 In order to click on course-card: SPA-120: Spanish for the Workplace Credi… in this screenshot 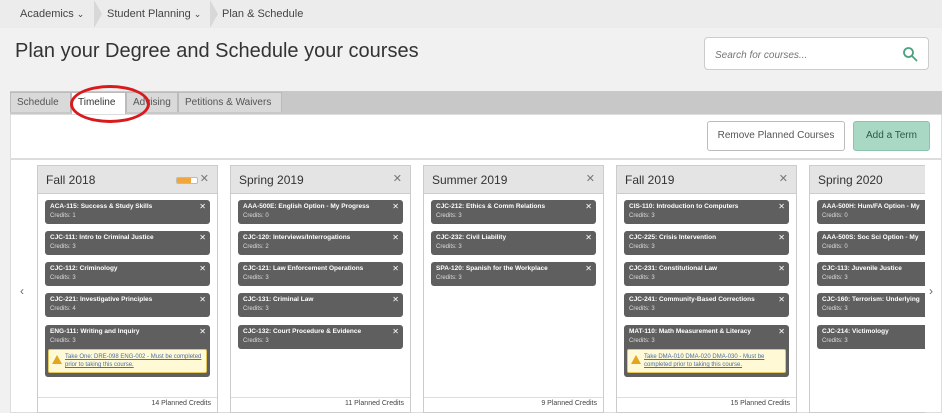, I will do `click(513, 274)`.